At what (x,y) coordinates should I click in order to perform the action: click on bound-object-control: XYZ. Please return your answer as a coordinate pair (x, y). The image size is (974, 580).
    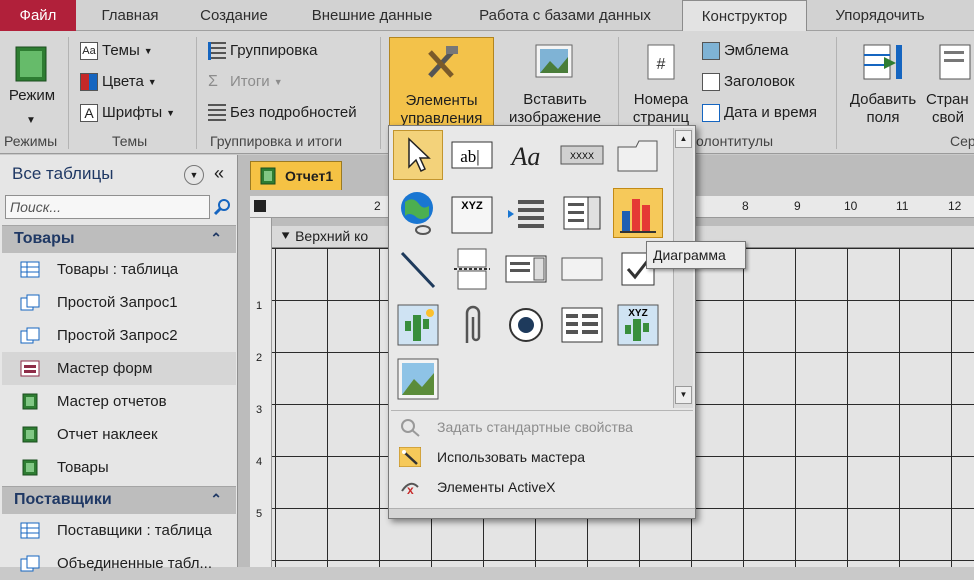
    Looking at the image, I should click on (638, 325).